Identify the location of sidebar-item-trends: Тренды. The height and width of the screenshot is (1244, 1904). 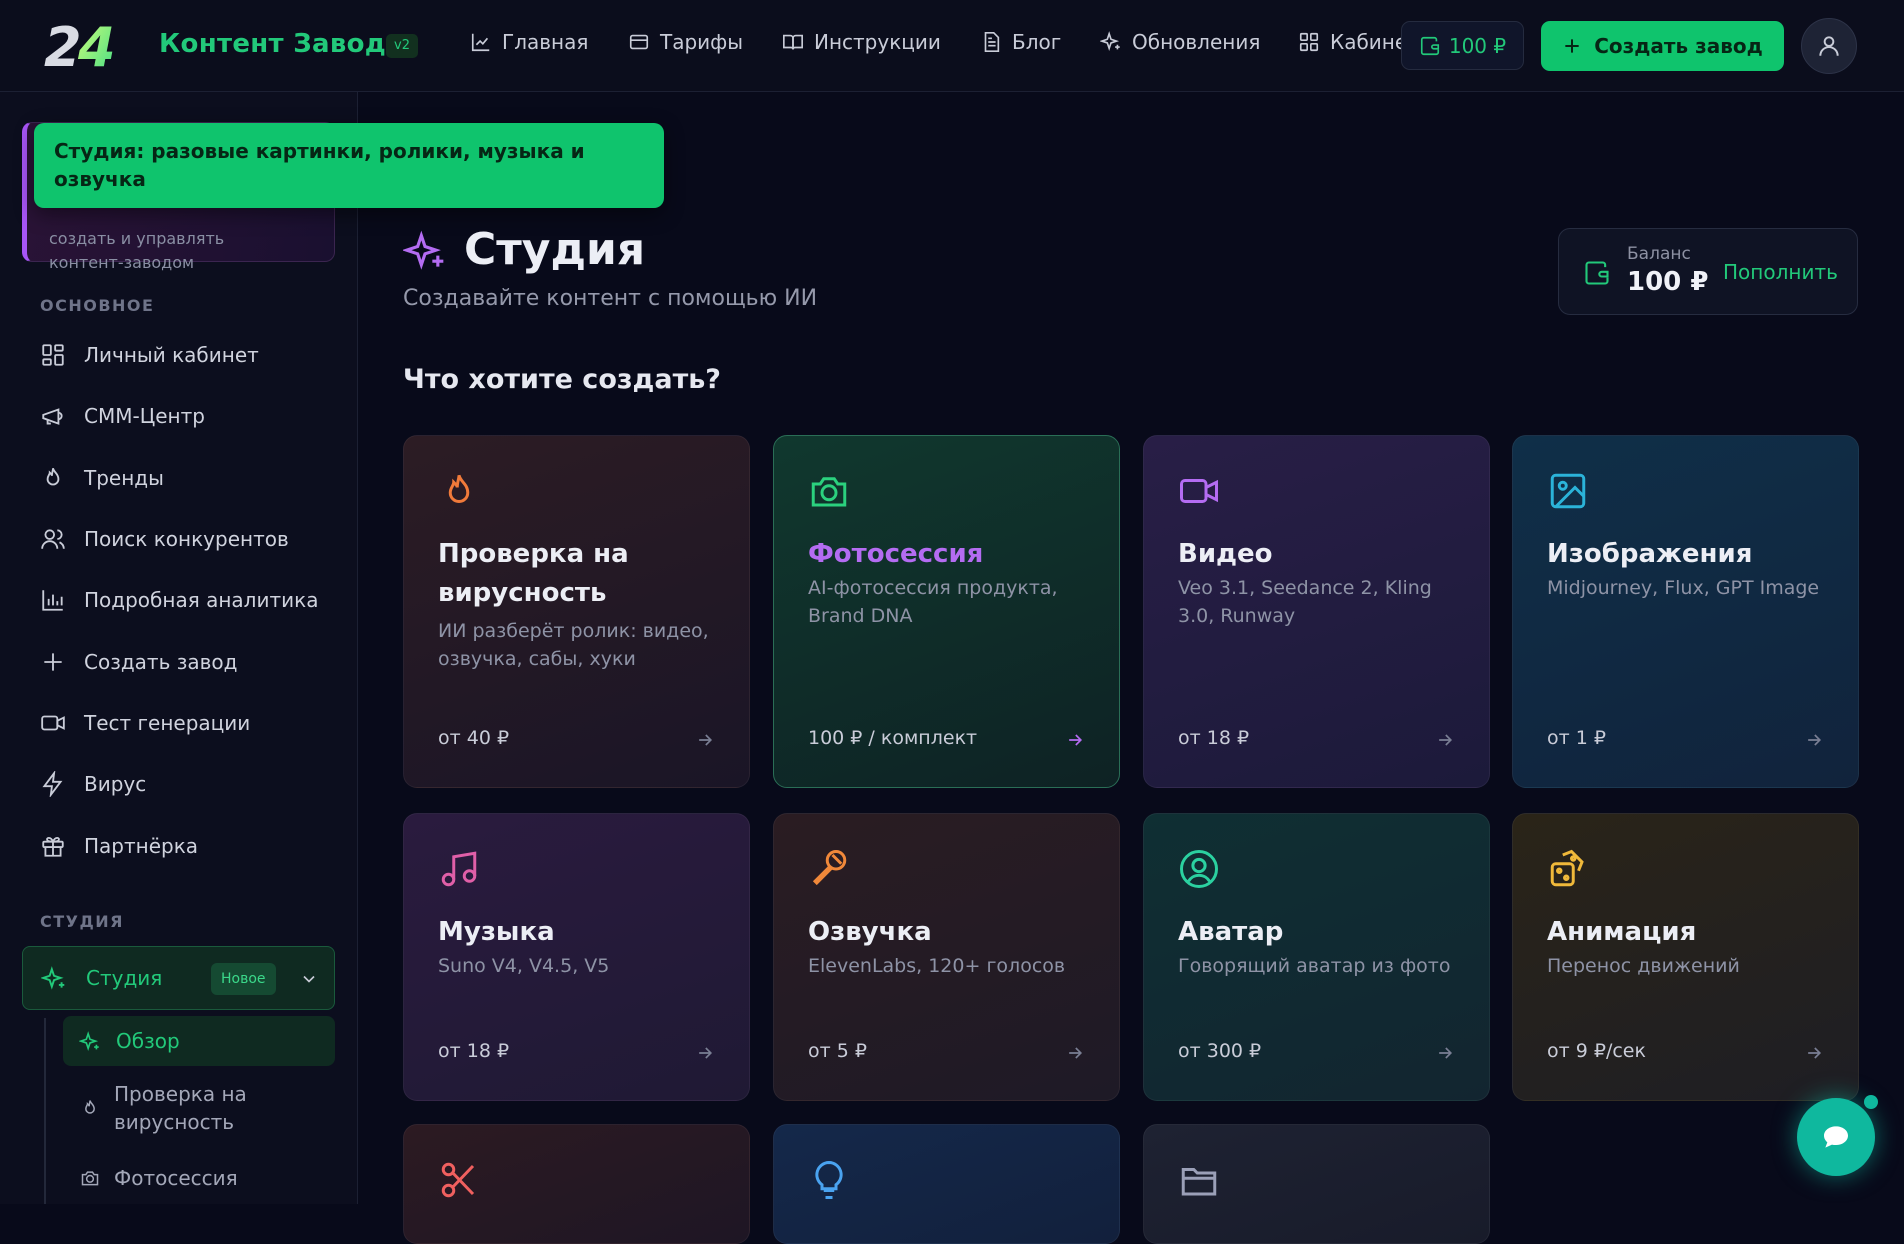
(102, 478).